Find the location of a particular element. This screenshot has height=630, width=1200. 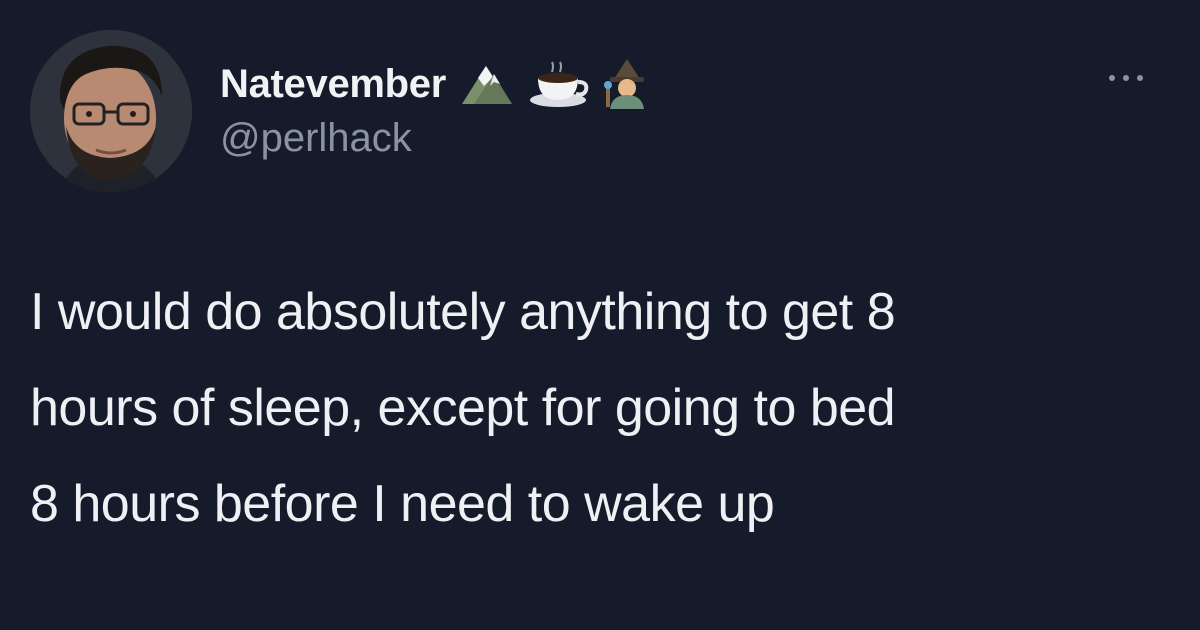

avatar-portrait-icon is located at coordinates (111, 111).